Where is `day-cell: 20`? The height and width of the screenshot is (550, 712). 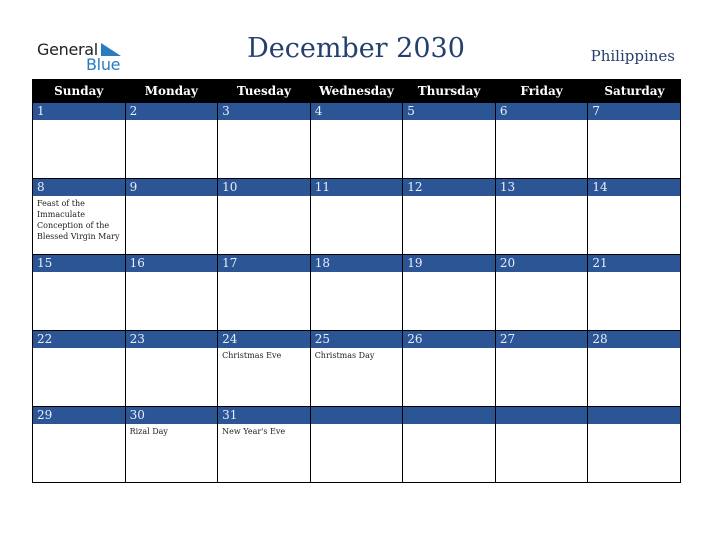
day-cell: 20 is located at coordinates (541, 292).